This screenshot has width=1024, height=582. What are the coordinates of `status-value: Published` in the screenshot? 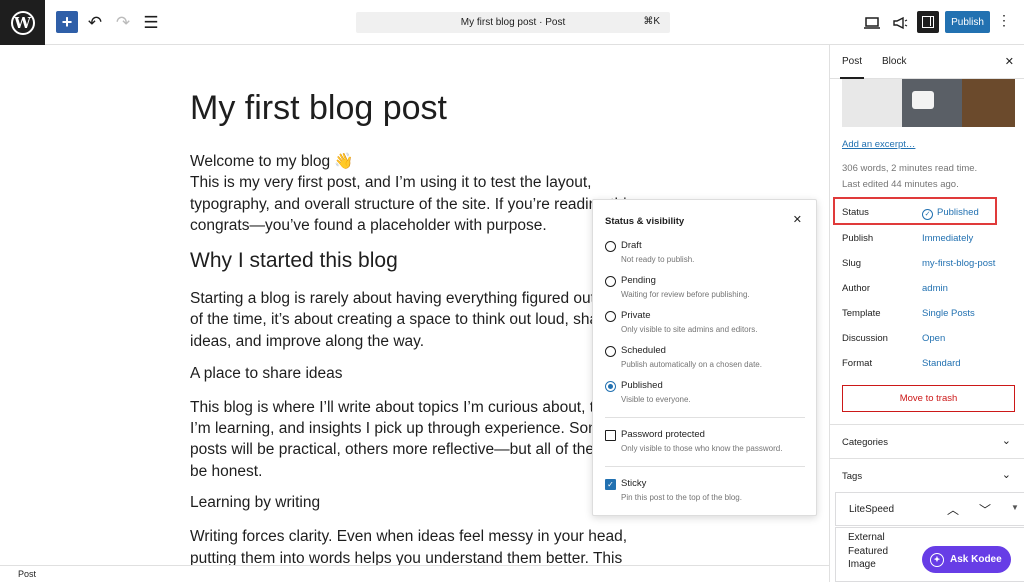 It's located at (958, 212).